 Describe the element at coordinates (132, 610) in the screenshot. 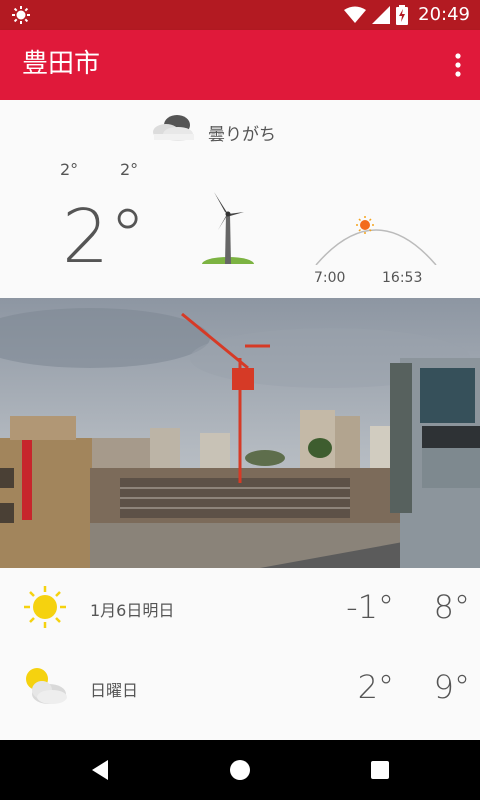

I see `forecast-label: 1月6日明日` at that location.